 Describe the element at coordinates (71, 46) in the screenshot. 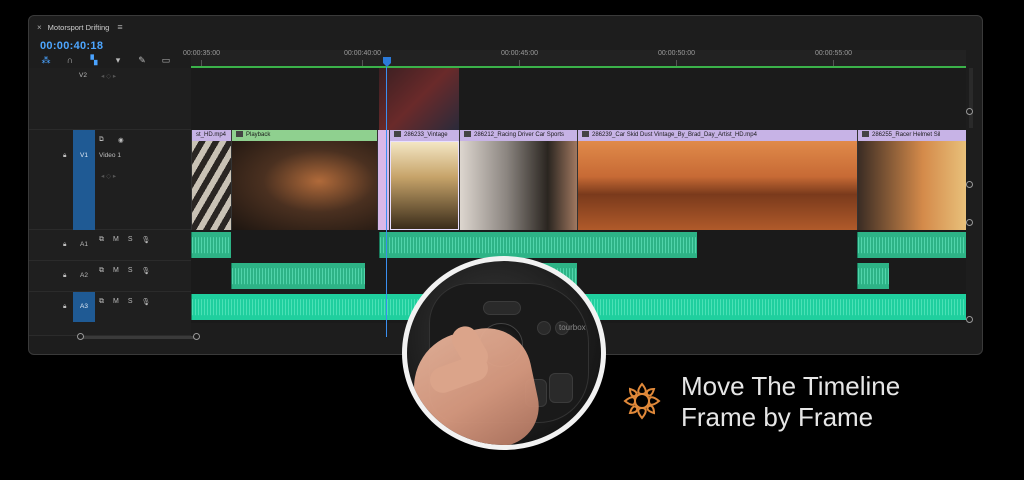

I see `playhead-timecode: 00:00:40:18` at that location.